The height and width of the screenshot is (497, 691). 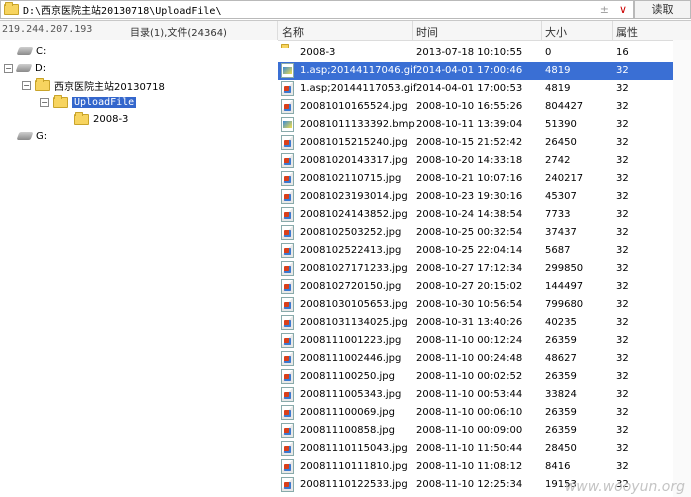 I want to click on column-header-size: 大小, so click(x=556, y=32).